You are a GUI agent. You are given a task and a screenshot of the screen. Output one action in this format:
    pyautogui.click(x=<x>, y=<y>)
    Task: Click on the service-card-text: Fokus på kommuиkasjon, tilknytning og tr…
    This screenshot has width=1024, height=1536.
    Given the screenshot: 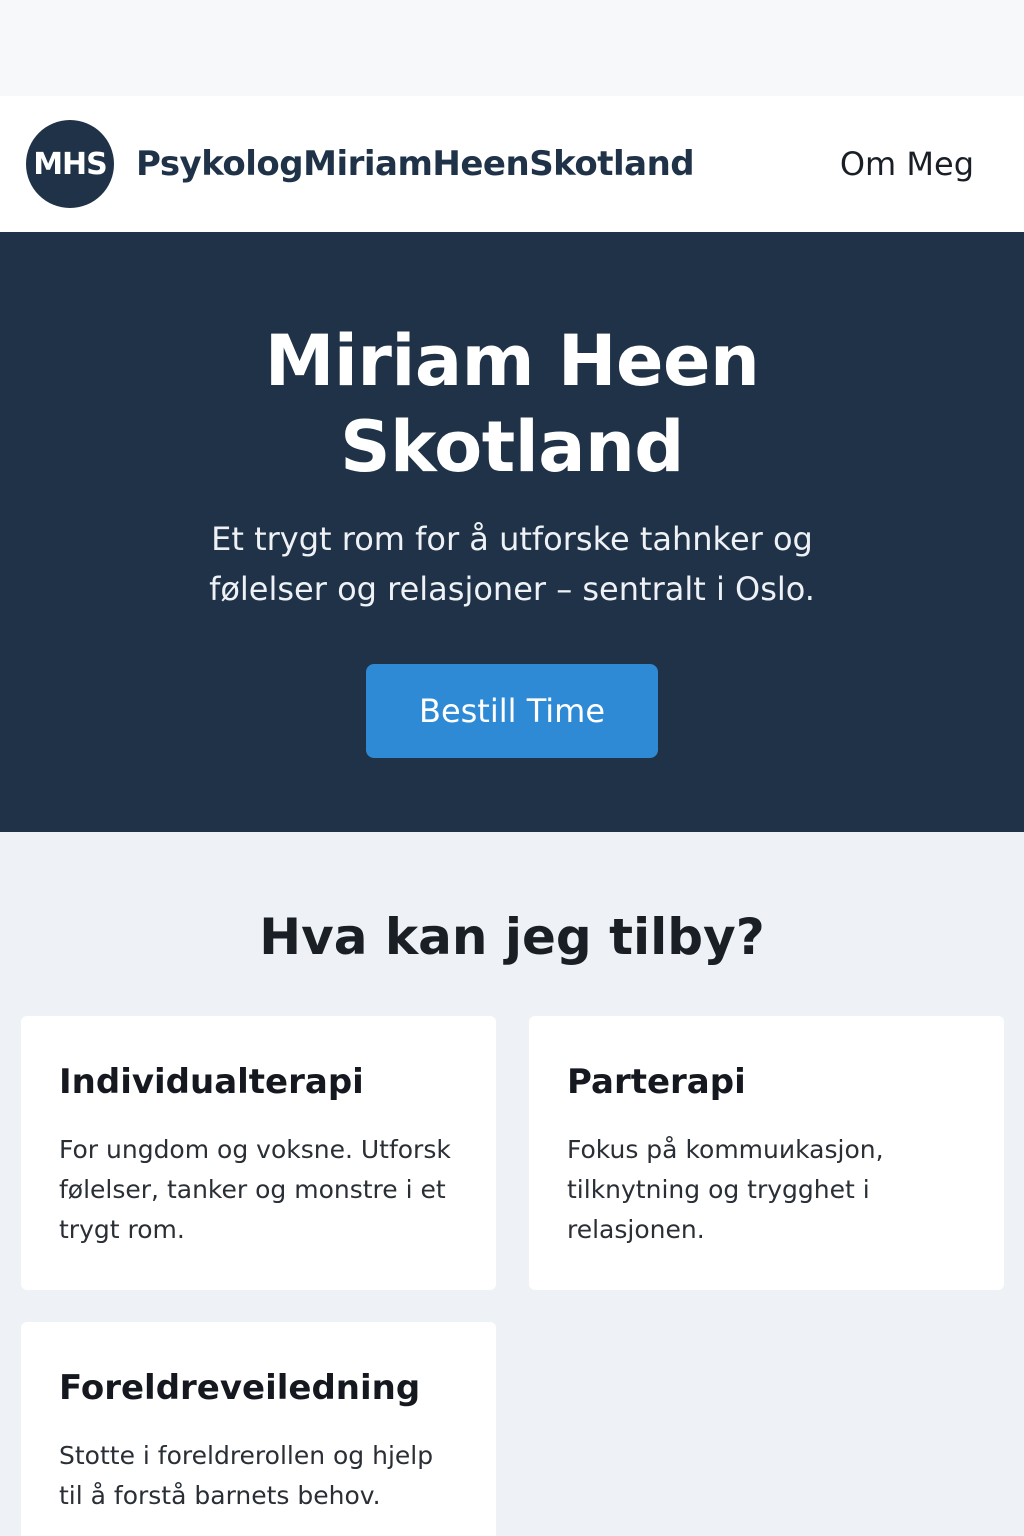 What is the action you would take?
    pyautogui.click(x=725, y=1189)
    